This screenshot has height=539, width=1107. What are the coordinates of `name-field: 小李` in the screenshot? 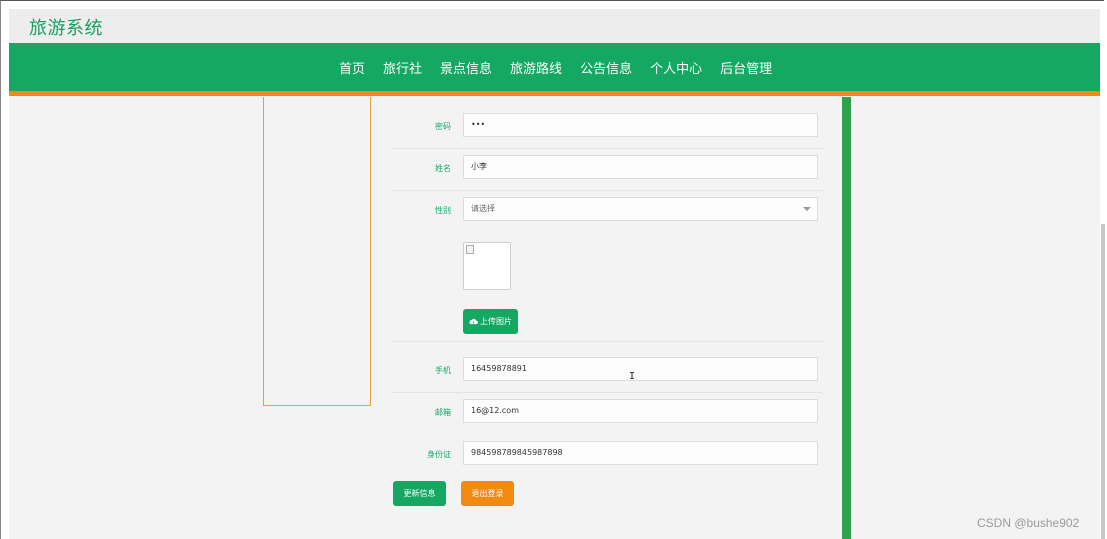 It's located at (640, 167).